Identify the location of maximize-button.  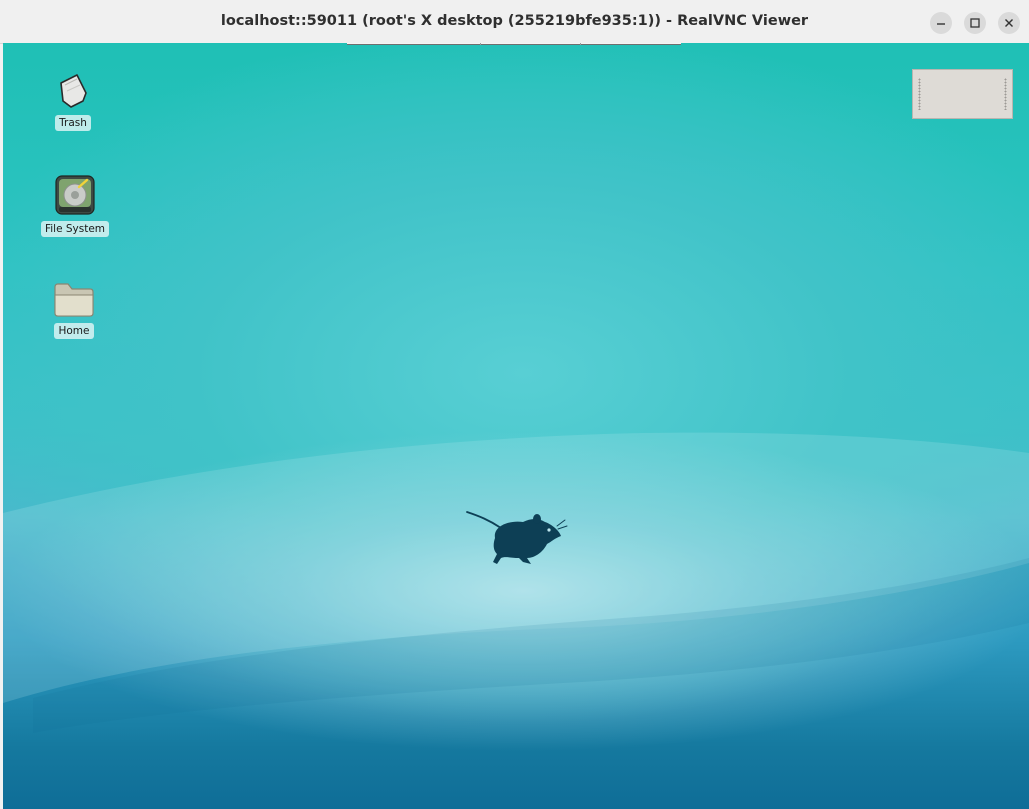
(975, 23).